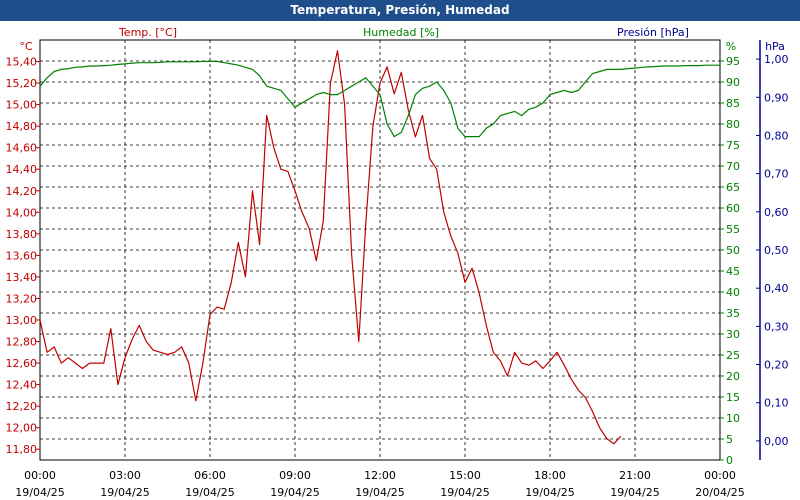 This screenshot has width=800, height=500. I want to click on temperature-tick-label: 13,40, so click(22, 277).